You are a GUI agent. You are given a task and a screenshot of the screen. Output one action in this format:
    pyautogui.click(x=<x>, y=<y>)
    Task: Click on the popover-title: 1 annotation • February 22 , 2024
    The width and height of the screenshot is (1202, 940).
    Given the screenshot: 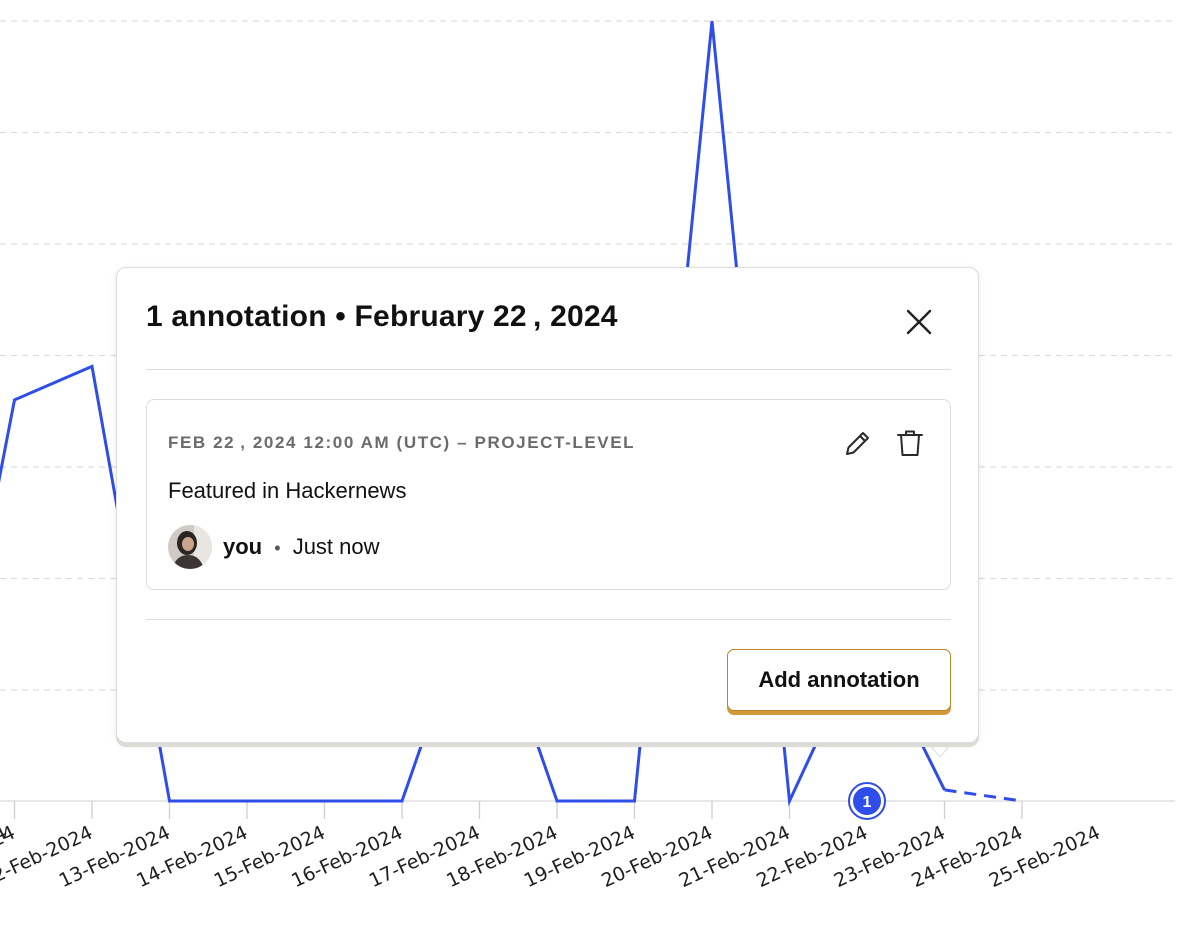 What is the action you would take?
    pyautogui.click(x=382, y=317)
    